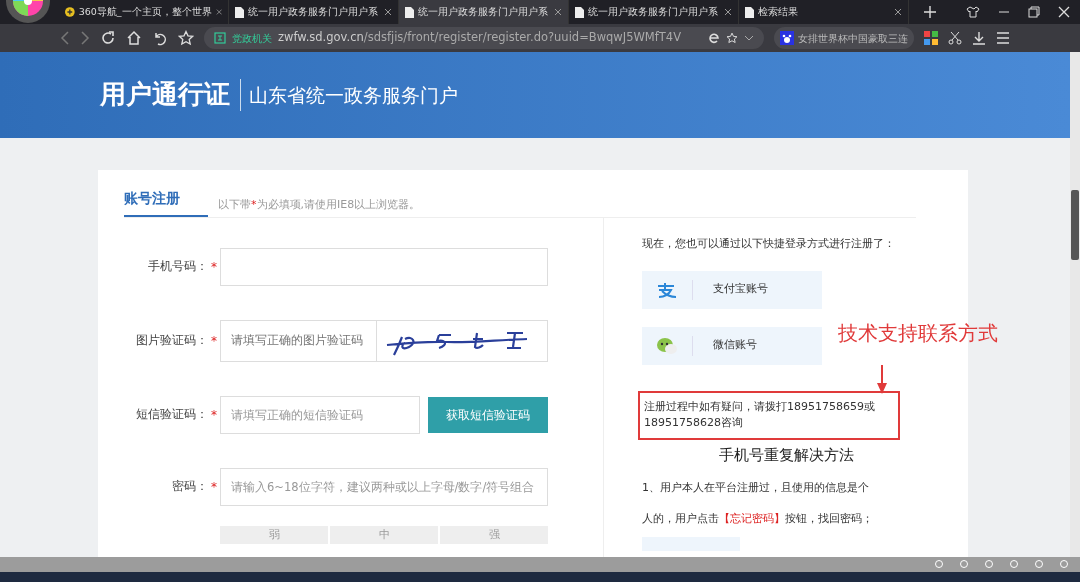 This screenshot has height=582, width=1080. I want to click on field-label: 短信验证码：, so click(171, 415).